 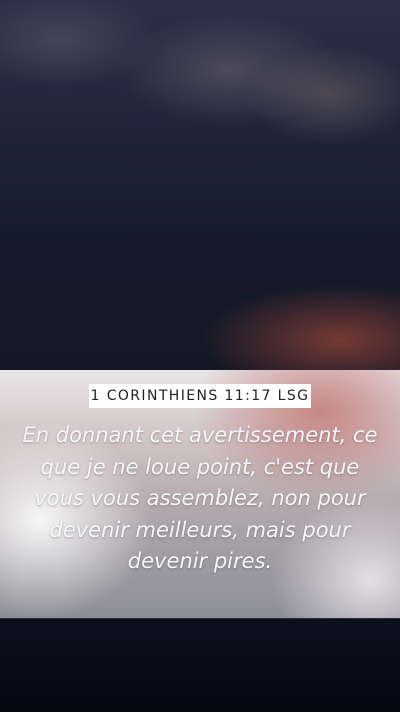 I want to click on verse-reference-label: 1 CORINTHIENS 11:17 LSG, so click(x=200, y=396).